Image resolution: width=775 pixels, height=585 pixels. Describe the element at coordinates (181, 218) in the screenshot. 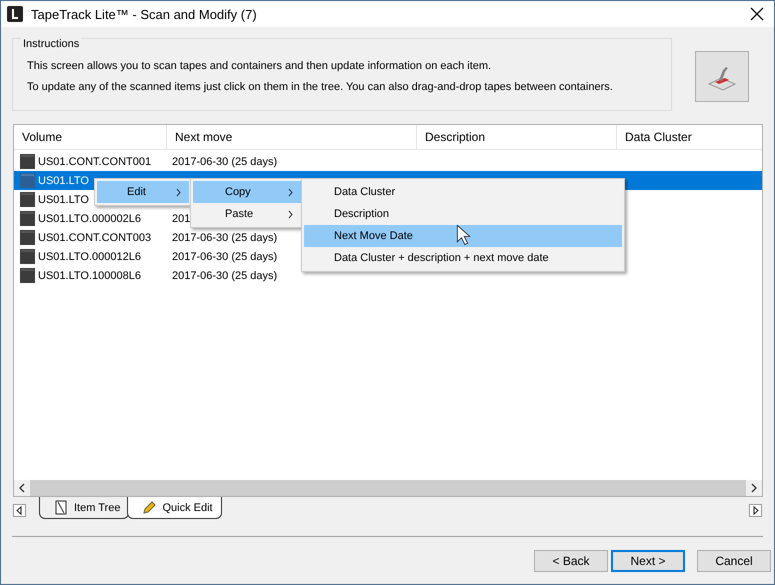

I see `table-cell: 201` at that location.